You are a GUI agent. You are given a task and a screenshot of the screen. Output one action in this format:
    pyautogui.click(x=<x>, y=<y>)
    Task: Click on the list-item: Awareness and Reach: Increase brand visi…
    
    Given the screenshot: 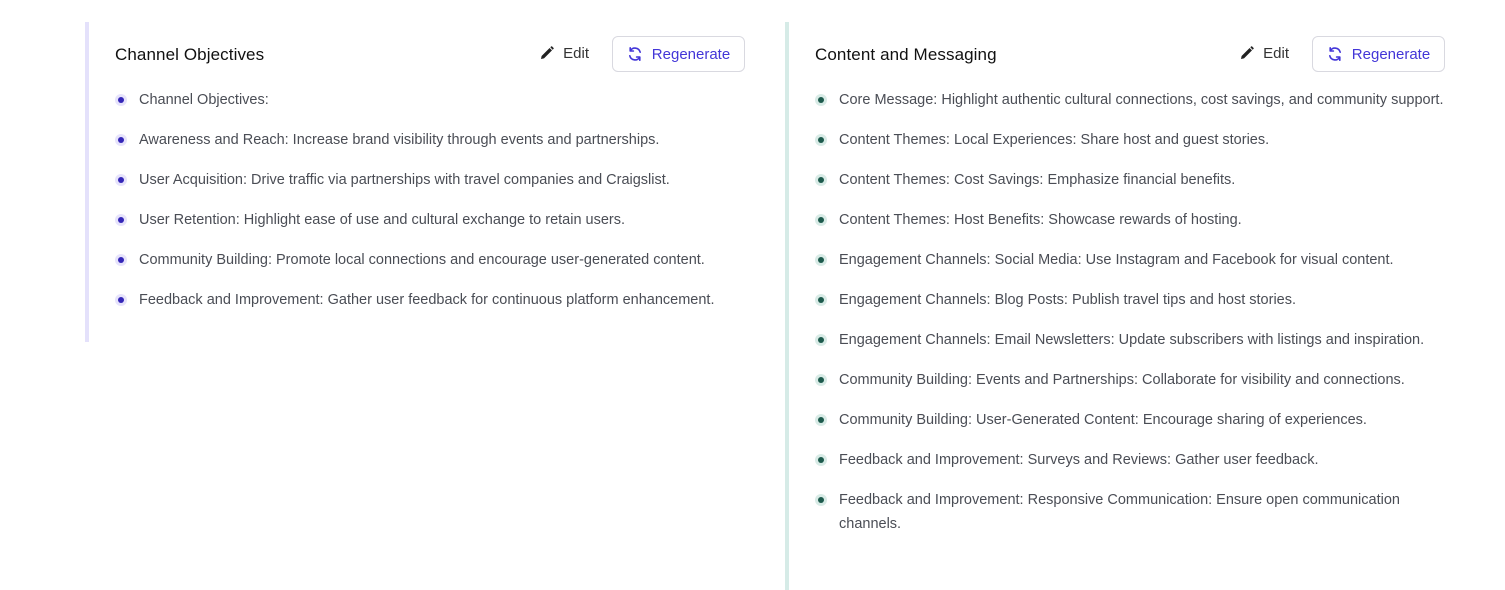 What is the action you would take?
    pyautogui.click(x=430, y=140)
    